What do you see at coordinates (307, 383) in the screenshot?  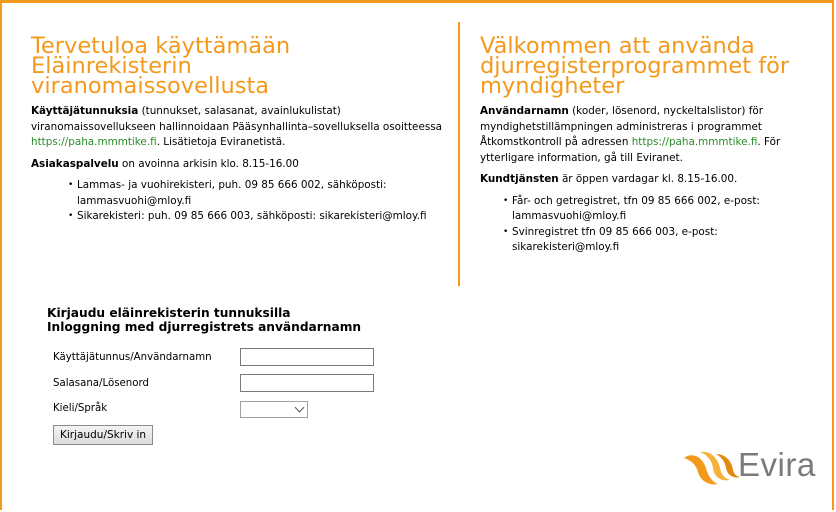 I see `password-input` at bounding box center [307, 383].